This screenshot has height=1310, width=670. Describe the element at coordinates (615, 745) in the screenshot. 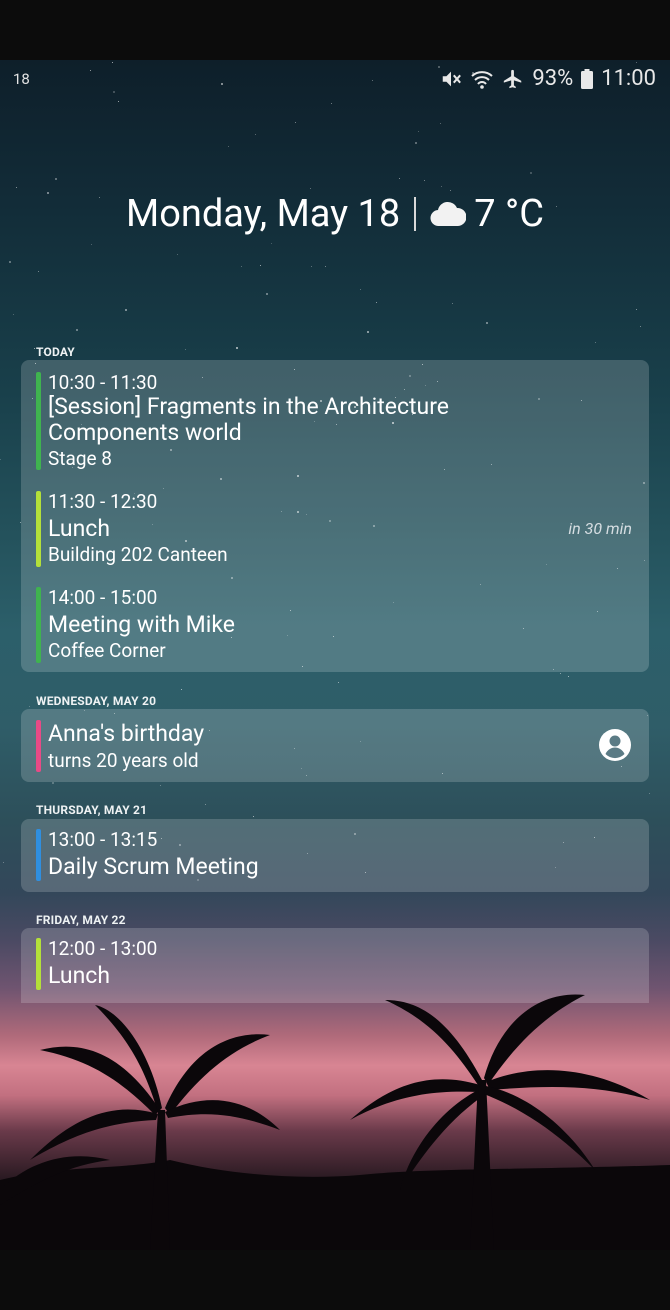

I see `person-icon` at that location.